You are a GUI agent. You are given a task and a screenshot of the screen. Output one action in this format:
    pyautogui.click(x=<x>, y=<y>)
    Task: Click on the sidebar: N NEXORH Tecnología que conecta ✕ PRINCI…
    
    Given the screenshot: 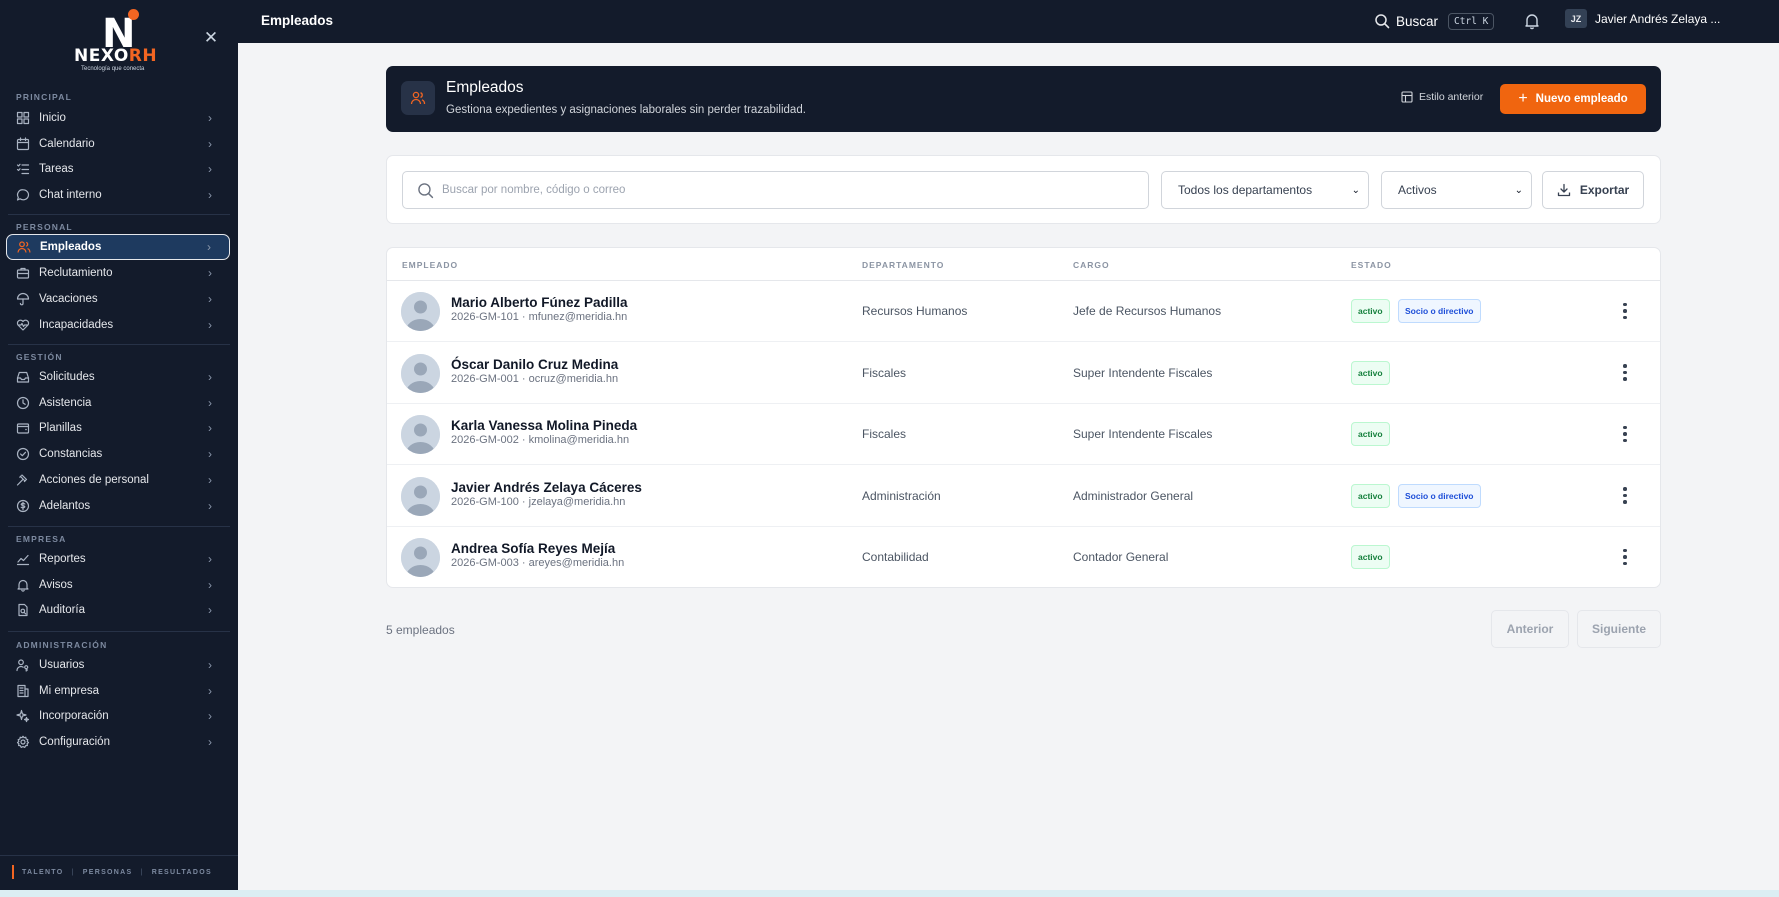 What is the action you would take?
    pyautogui.click(x=119, y=445)
    